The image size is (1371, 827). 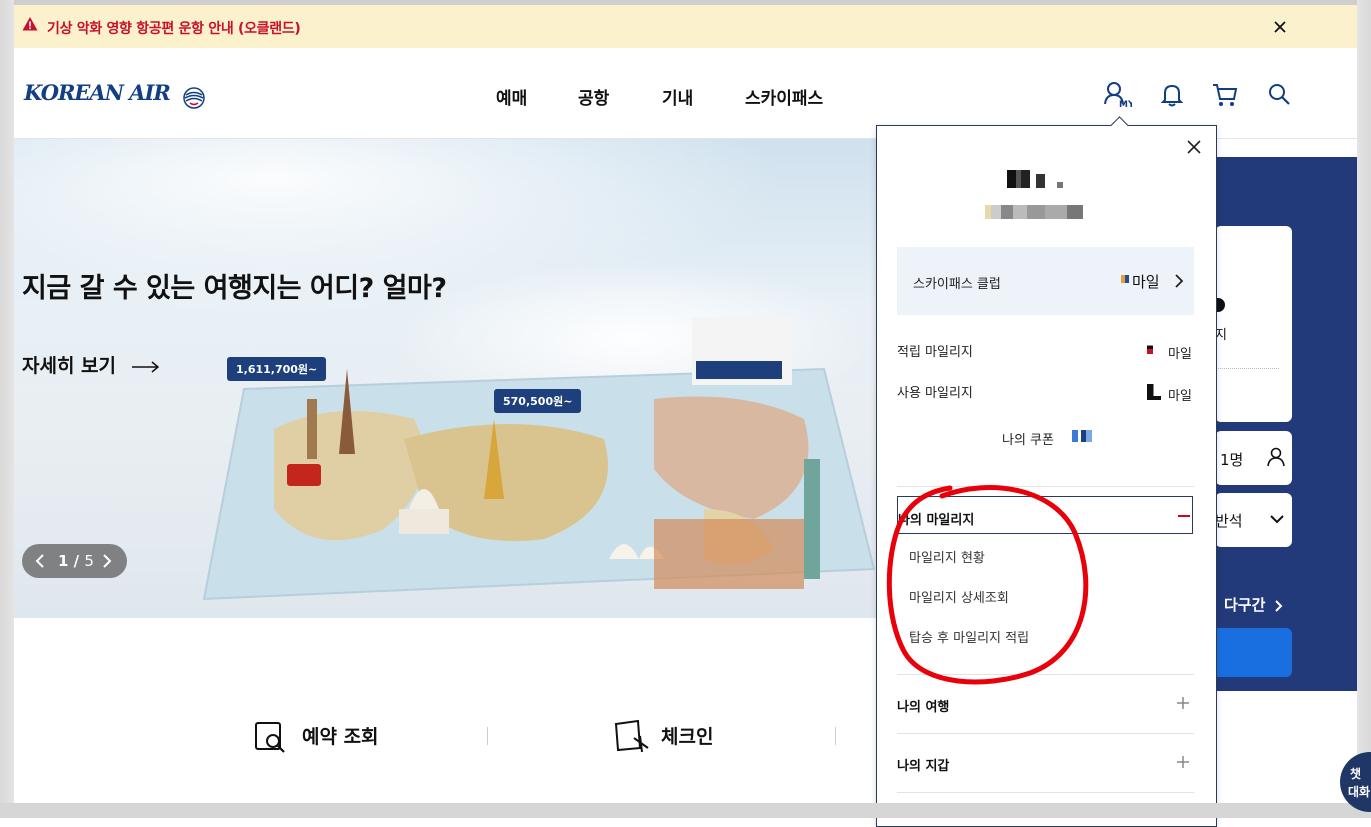 I want to click on svg-text: MY, so click(x=1125, y=105).